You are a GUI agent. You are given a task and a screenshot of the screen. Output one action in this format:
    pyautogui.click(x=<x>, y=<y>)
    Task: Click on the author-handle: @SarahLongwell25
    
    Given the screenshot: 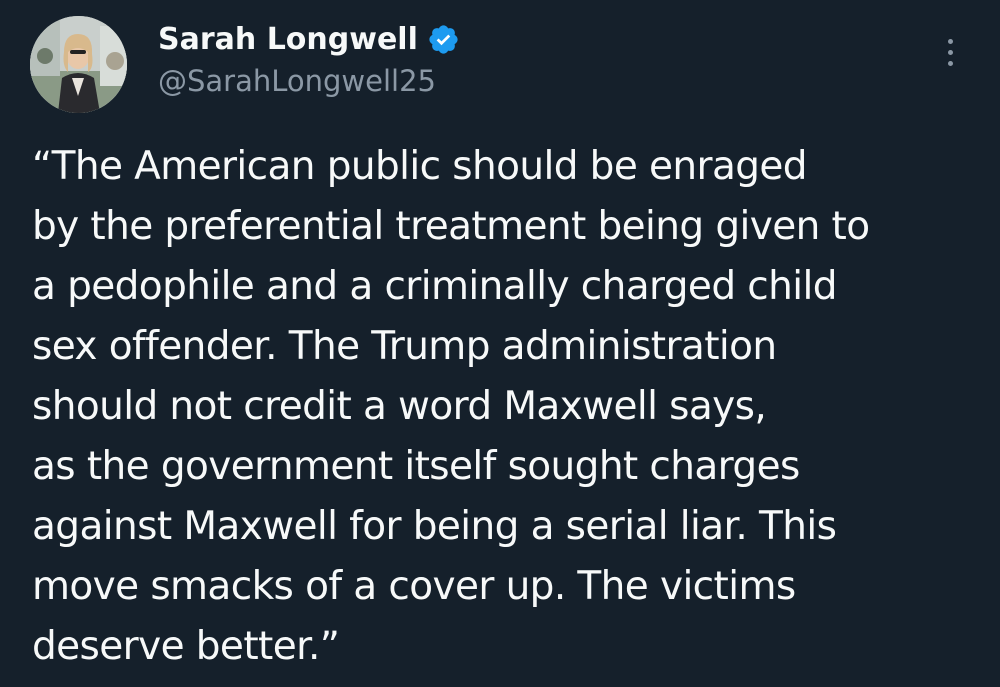 What is the action you would take?
    pyautogui.click(x=297, y=81)
    